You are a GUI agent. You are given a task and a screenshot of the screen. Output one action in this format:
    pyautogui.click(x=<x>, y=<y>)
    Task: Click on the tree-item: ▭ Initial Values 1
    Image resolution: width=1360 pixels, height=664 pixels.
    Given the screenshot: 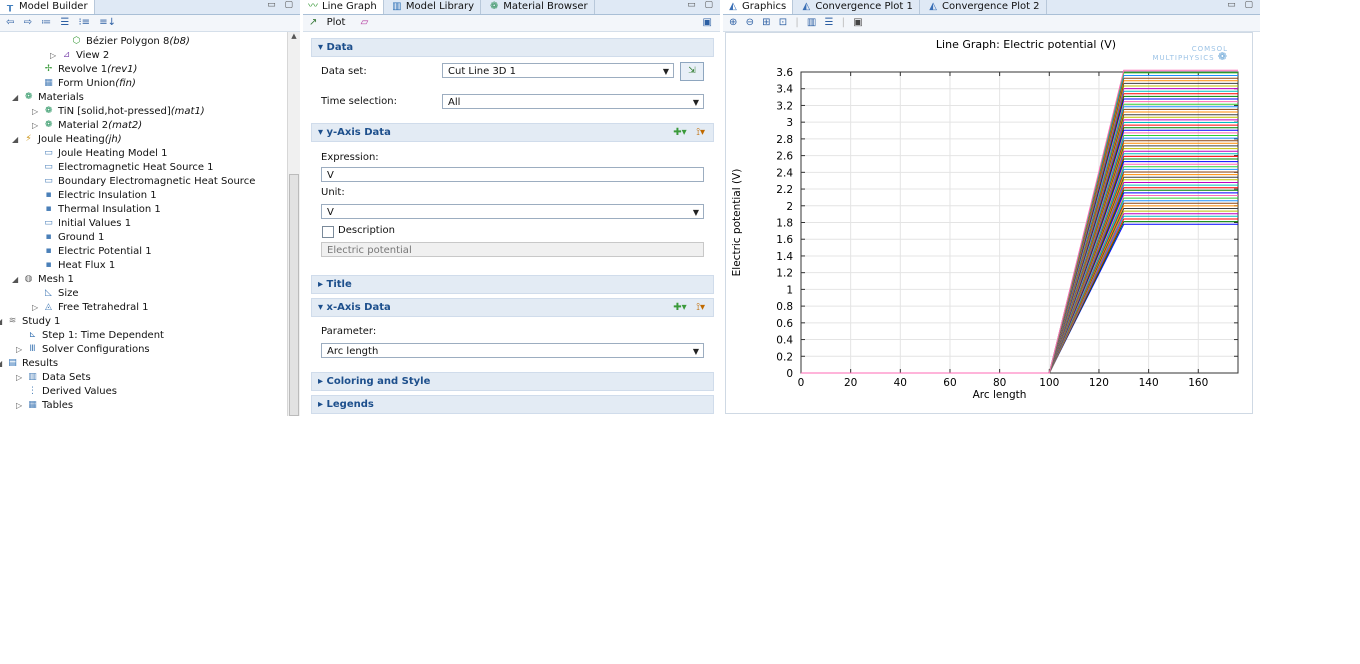 What is the action you would take?
    pyautogui.click(x=81, y=224)
    